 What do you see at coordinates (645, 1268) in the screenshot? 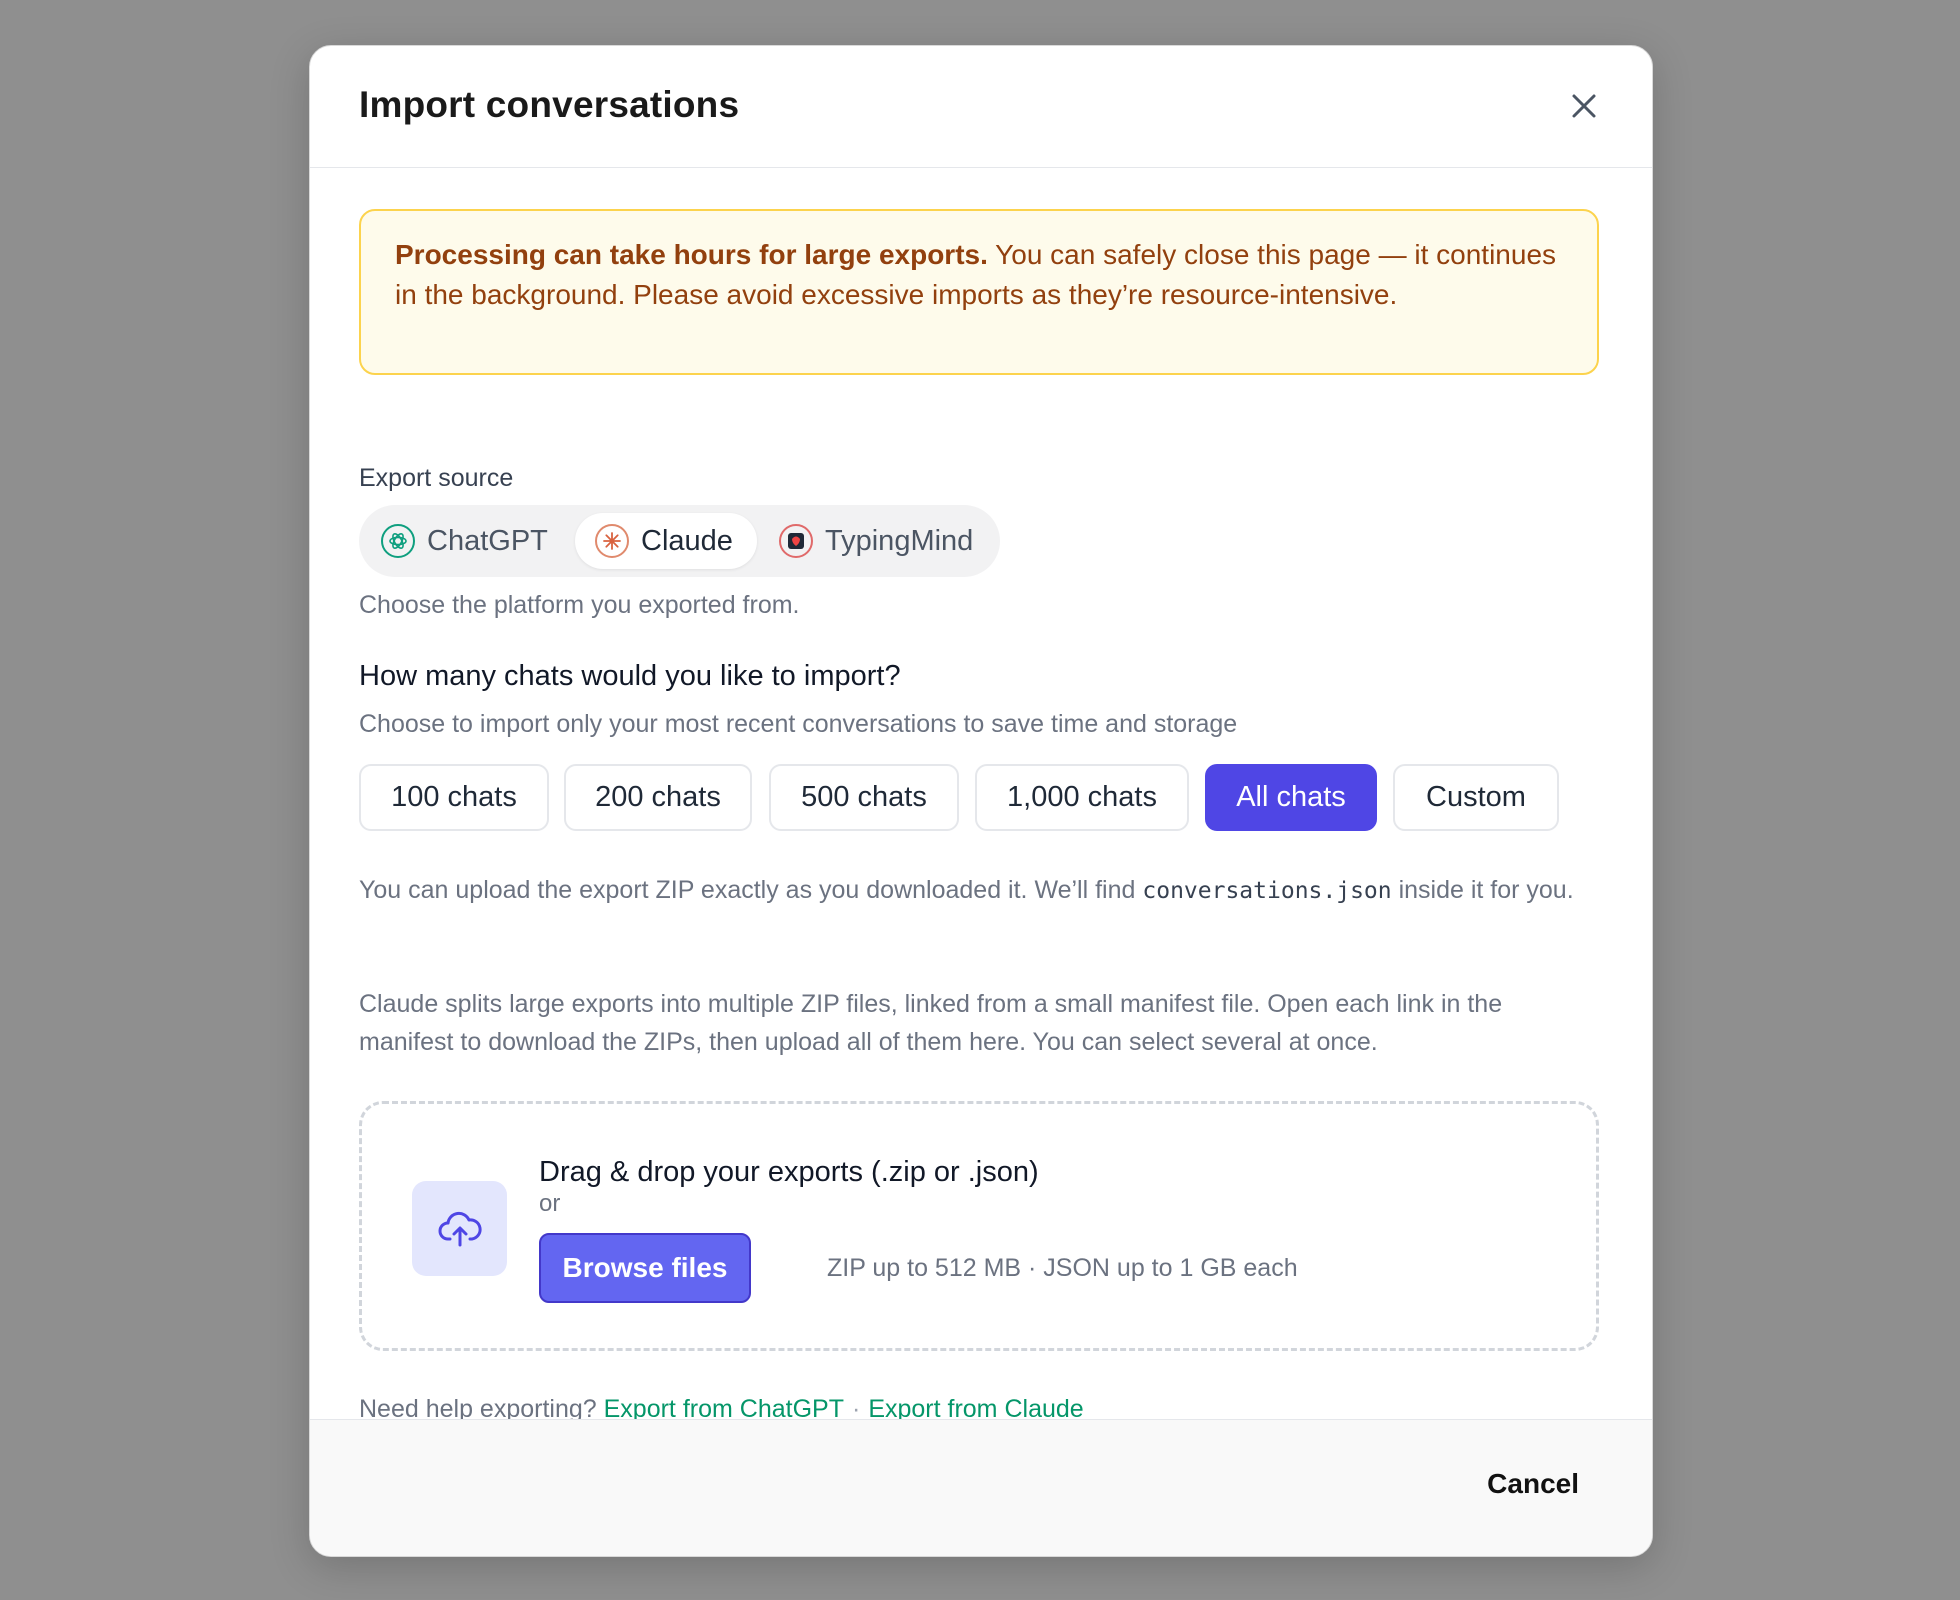
I see `browse-files-button: Browse files` at bounding box center [645, 1268].